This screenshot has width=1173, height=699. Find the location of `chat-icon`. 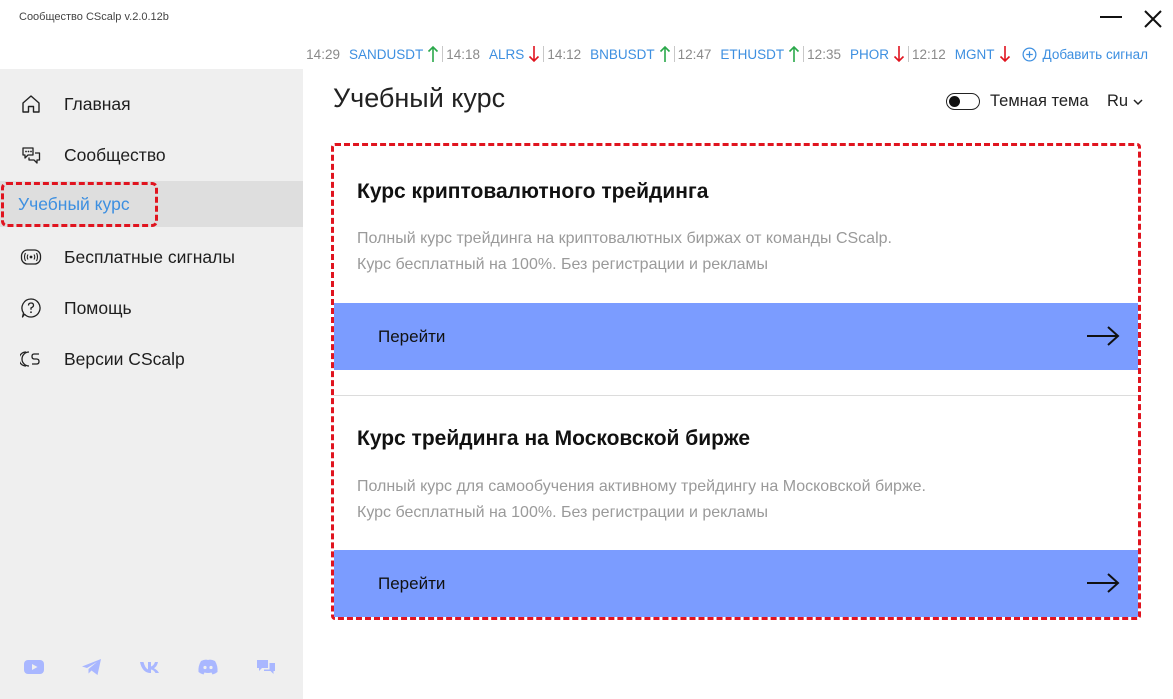

chat-icon is located at coordinates (266, 667).